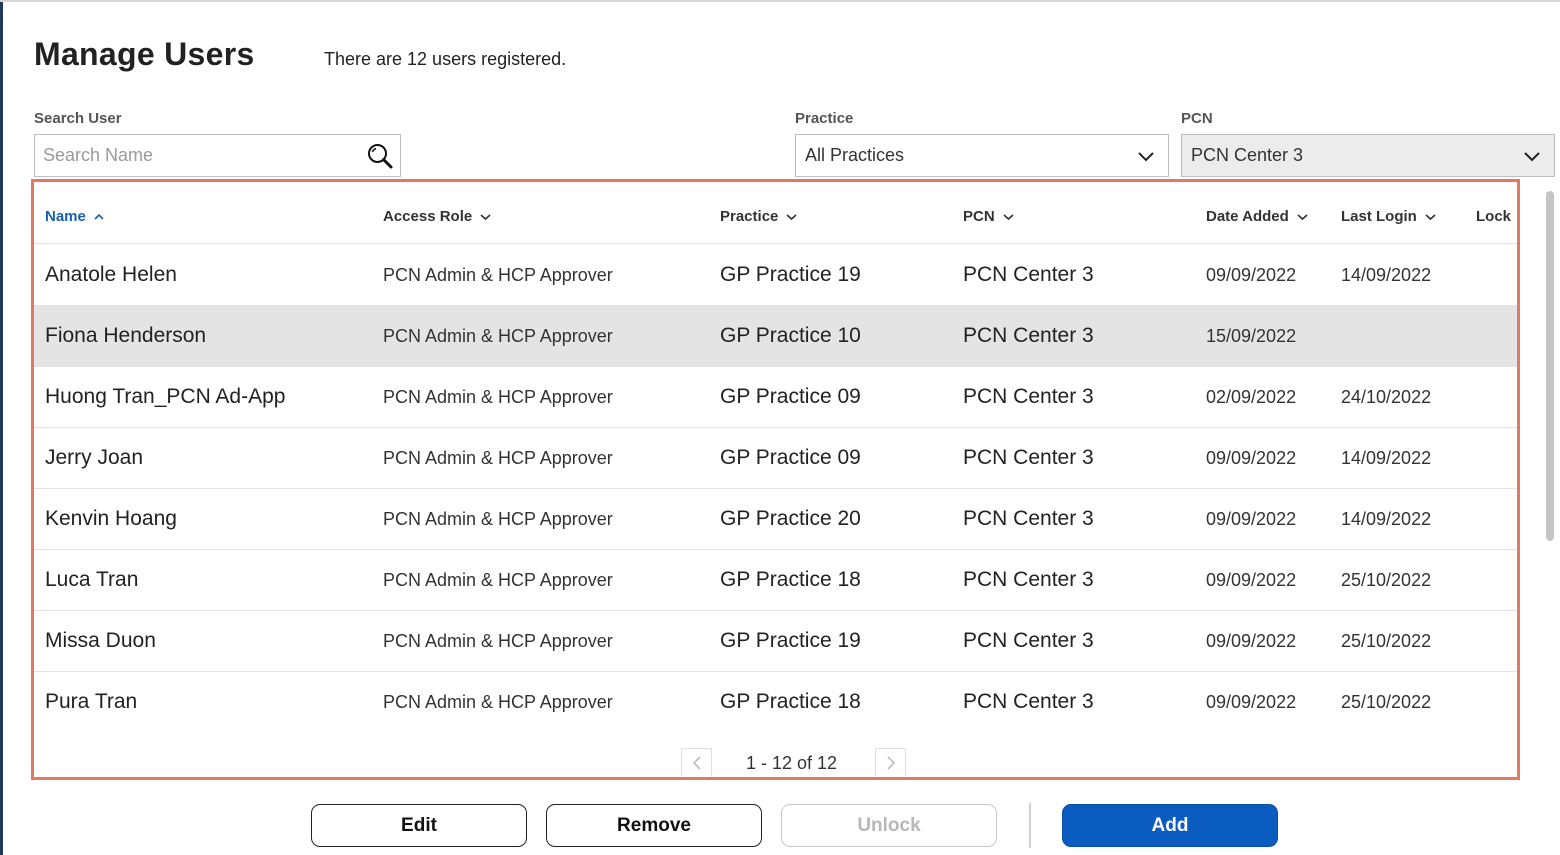  I want to click on unlock-button: Unlock, so click(889, 825).